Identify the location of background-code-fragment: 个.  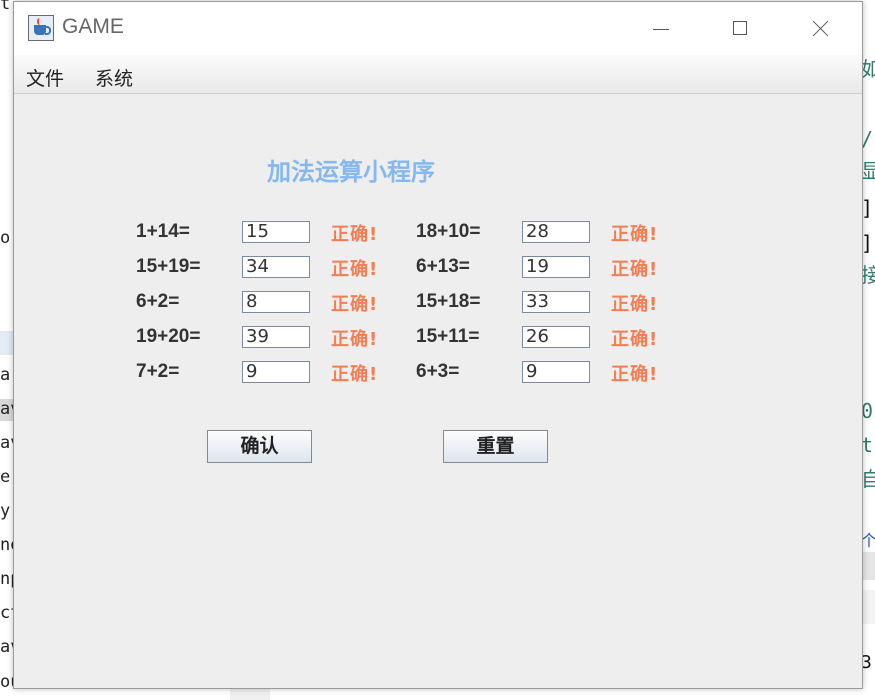
(868, 540).